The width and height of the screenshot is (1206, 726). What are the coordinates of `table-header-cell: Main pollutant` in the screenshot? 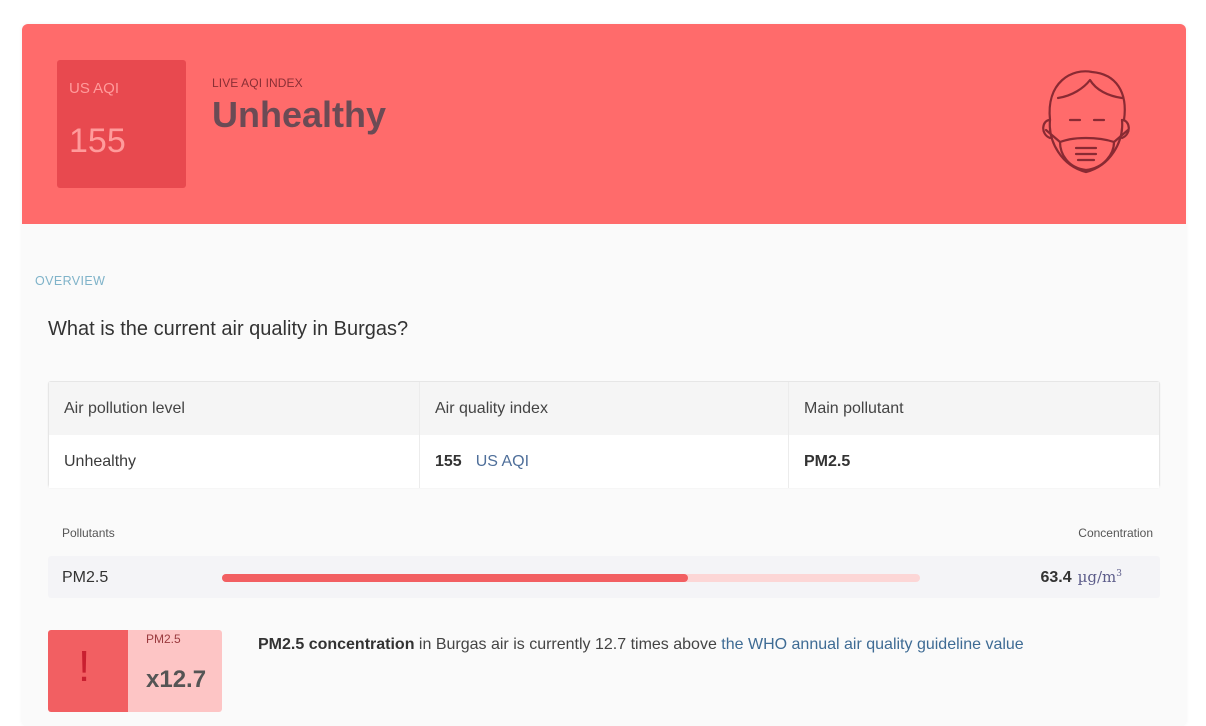 It's located at (854, 408).